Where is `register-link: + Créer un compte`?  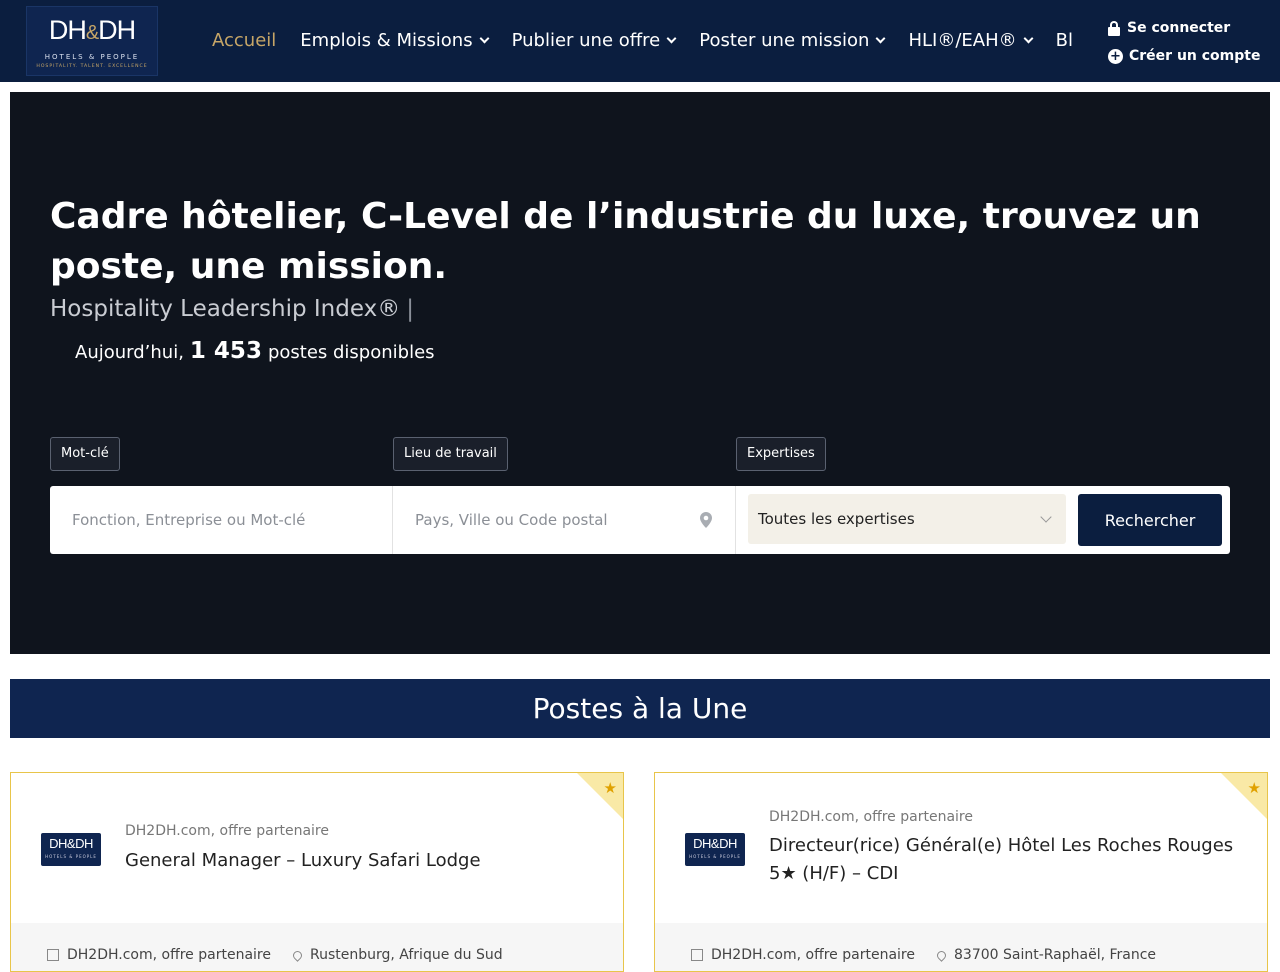
register-link: + Créer un compte is located at coordinates (1184, 56).